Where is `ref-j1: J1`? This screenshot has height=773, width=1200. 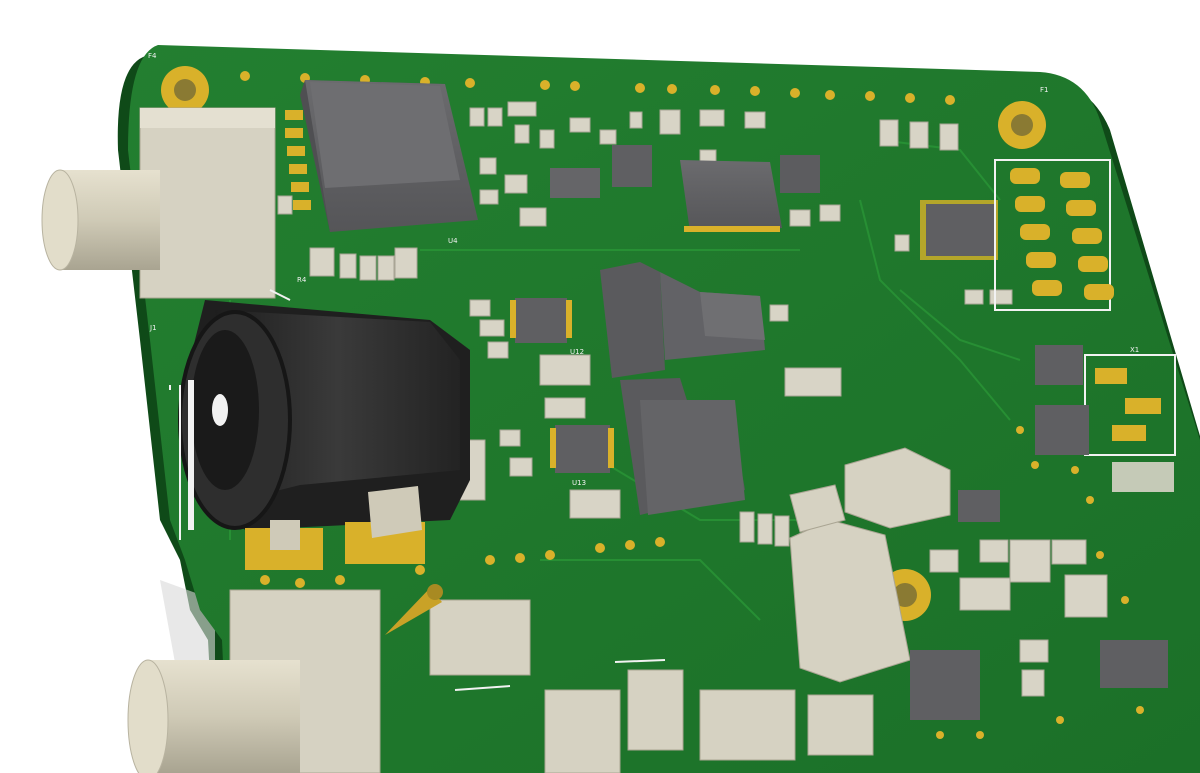 ref-j1: J1 is located at coordinates (153, 328).